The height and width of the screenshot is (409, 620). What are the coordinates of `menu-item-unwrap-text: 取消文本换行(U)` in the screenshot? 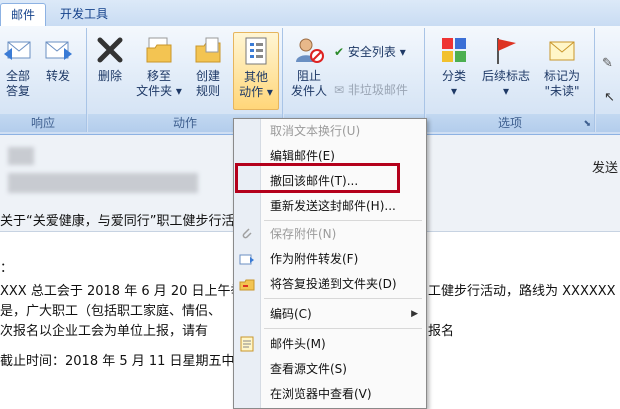 It's located at (330, 131).